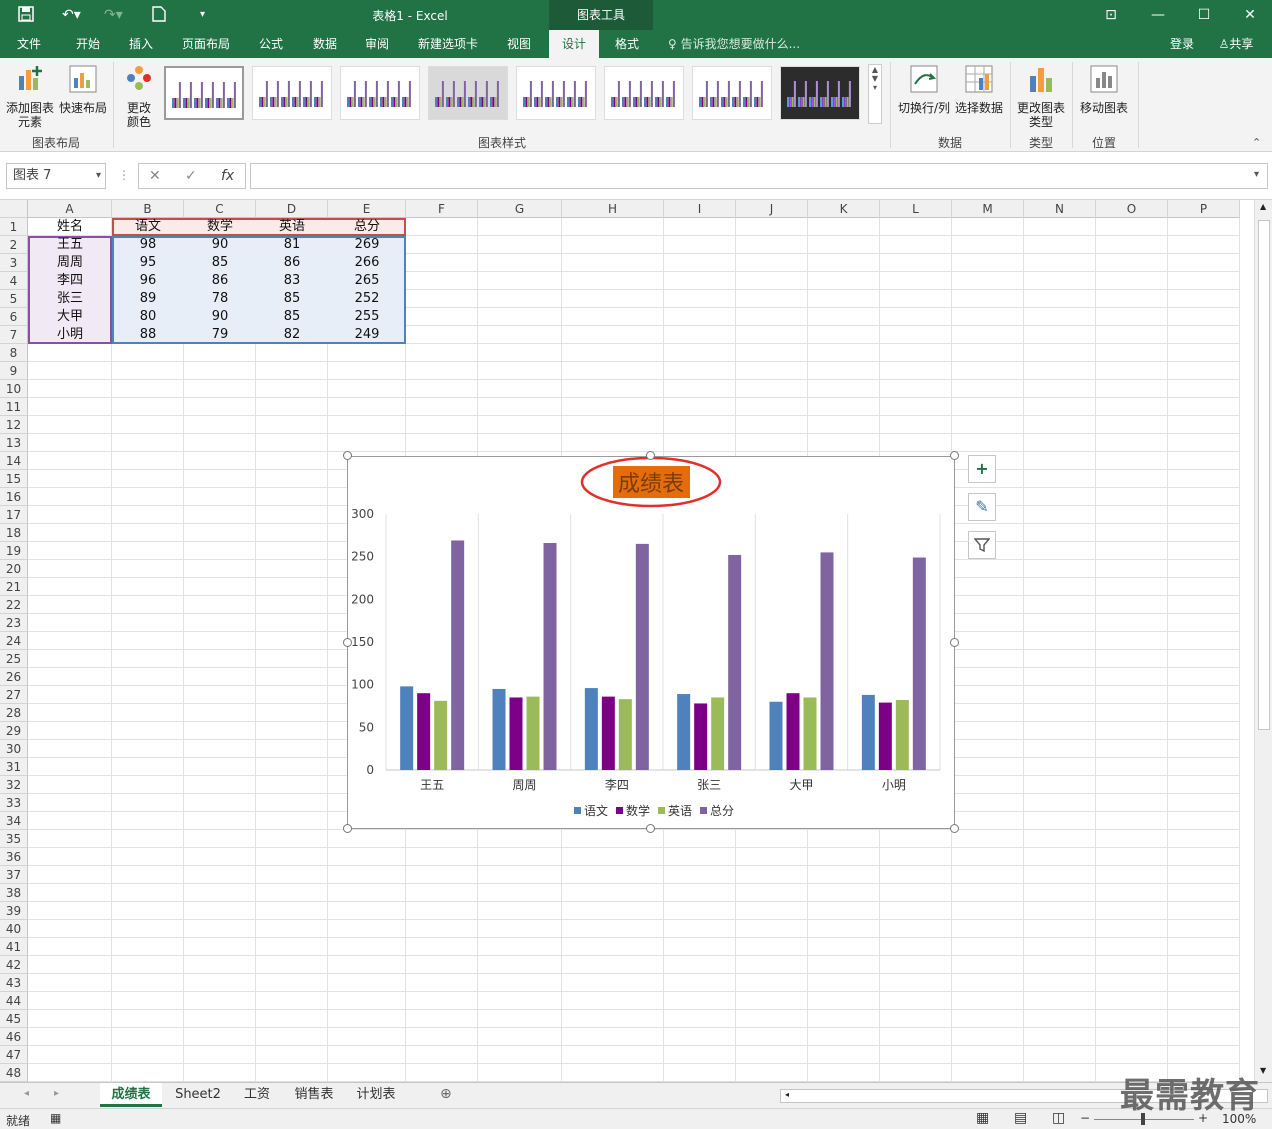 The height and width of the screenshot is (1129, 1272). Describe the element at coordinates (148, 209) in the screenshot. I see `column-header: B` at that location.